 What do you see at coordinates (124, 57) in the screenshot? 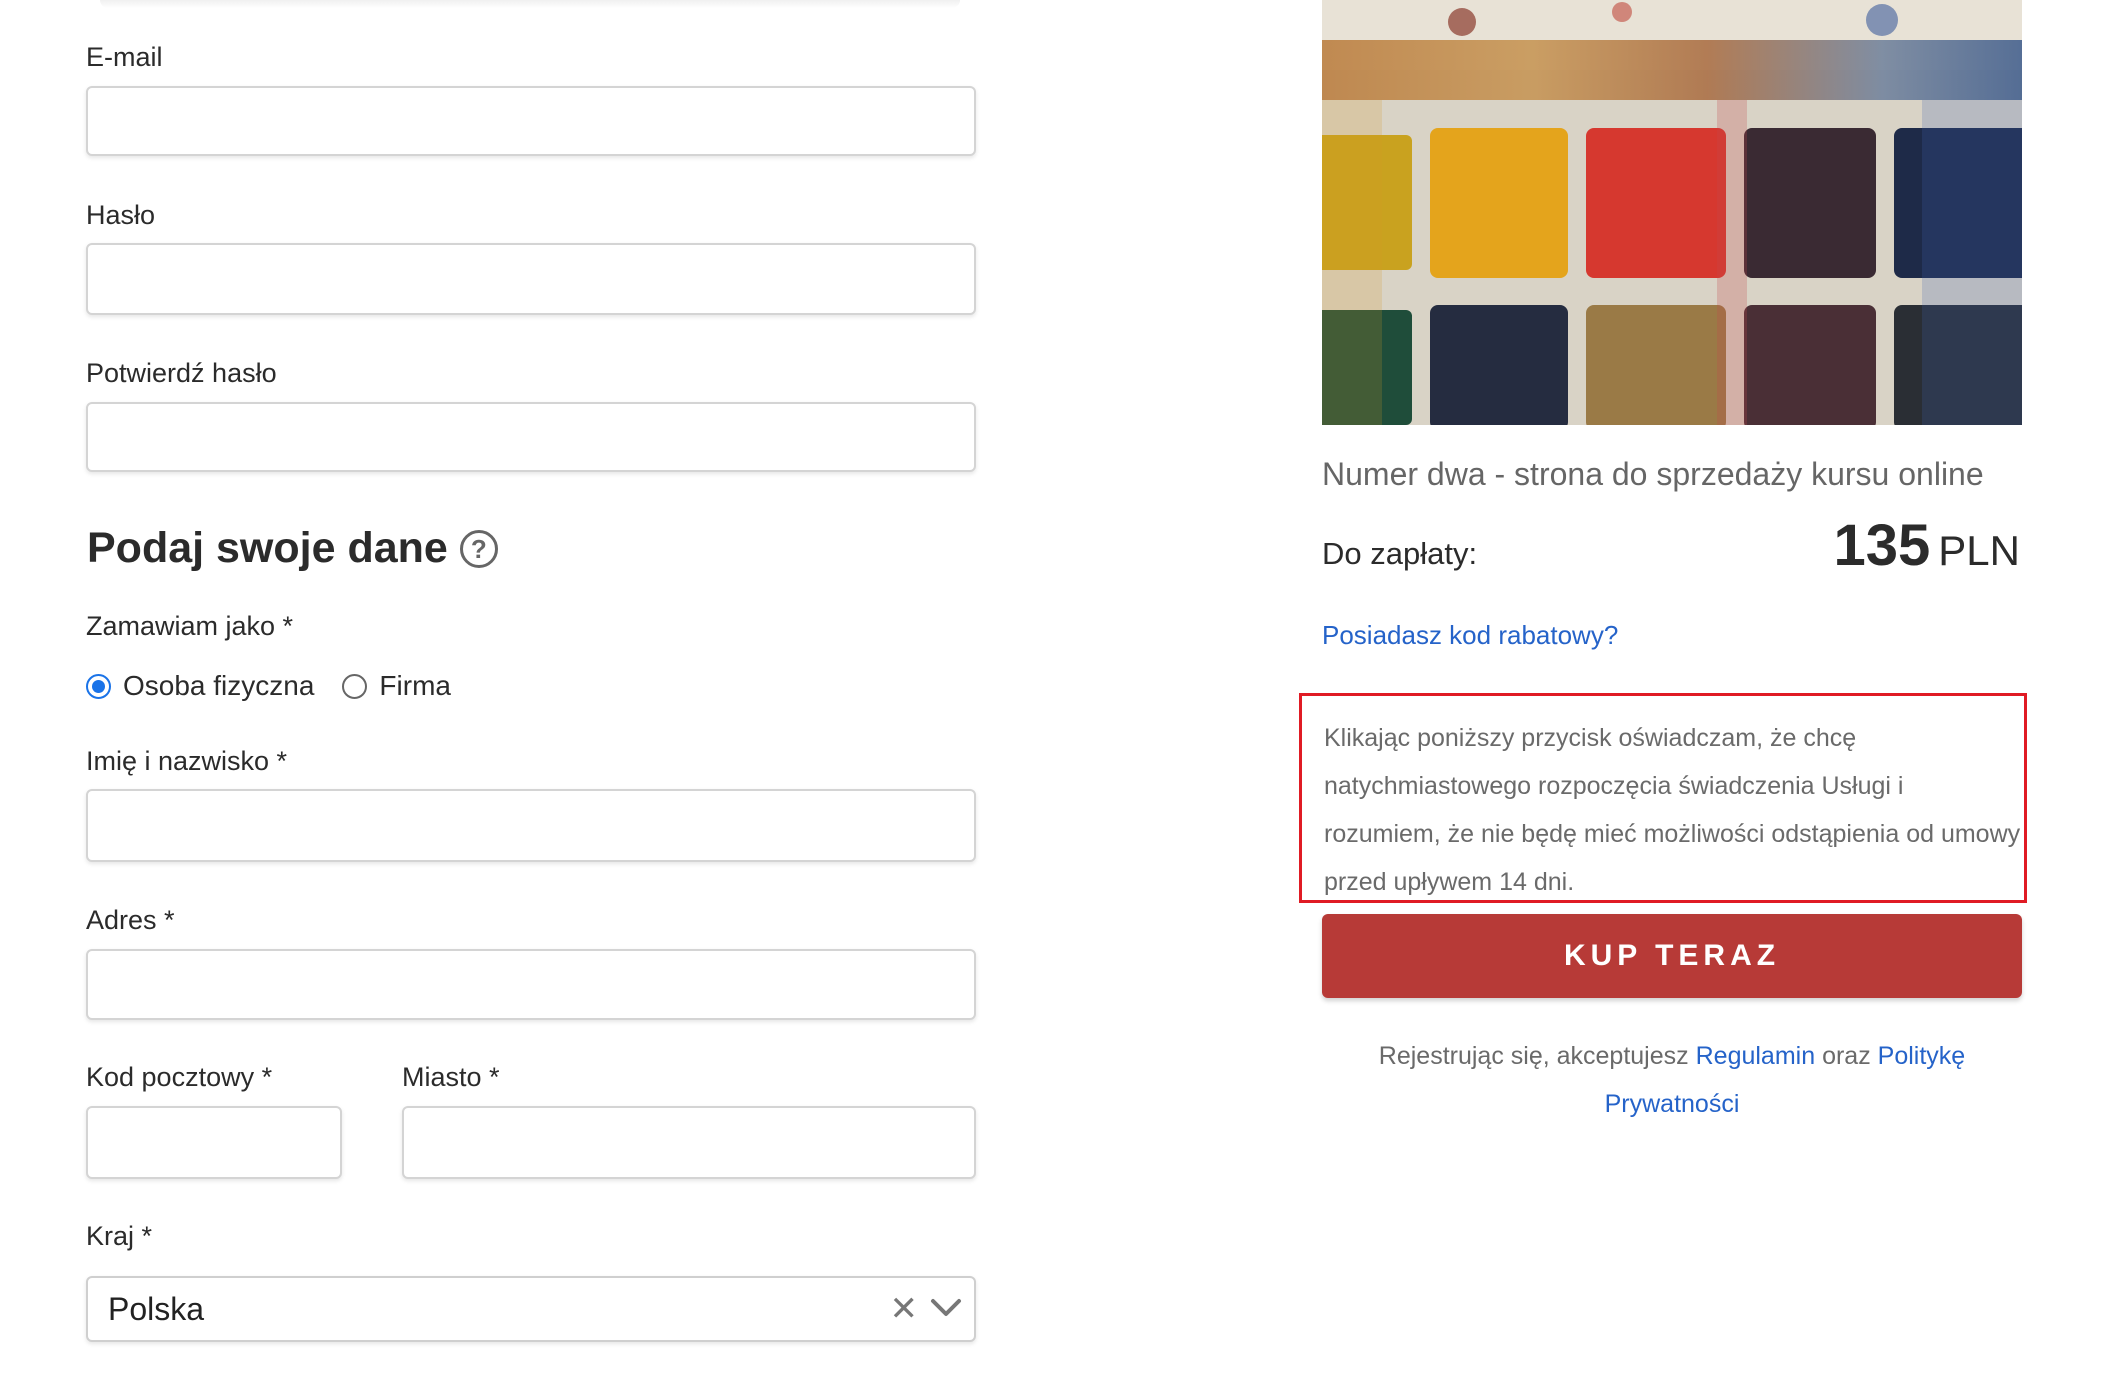
I see `email-label: E-mail` at bounding box center [124, 57].